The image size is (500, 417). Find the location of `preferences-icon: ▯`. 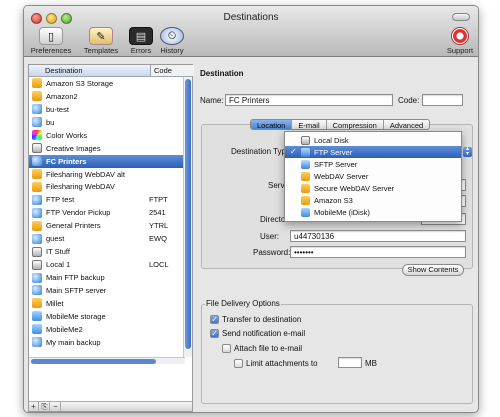

preferences-icon: ▯ is located at coordinates (51, 36).